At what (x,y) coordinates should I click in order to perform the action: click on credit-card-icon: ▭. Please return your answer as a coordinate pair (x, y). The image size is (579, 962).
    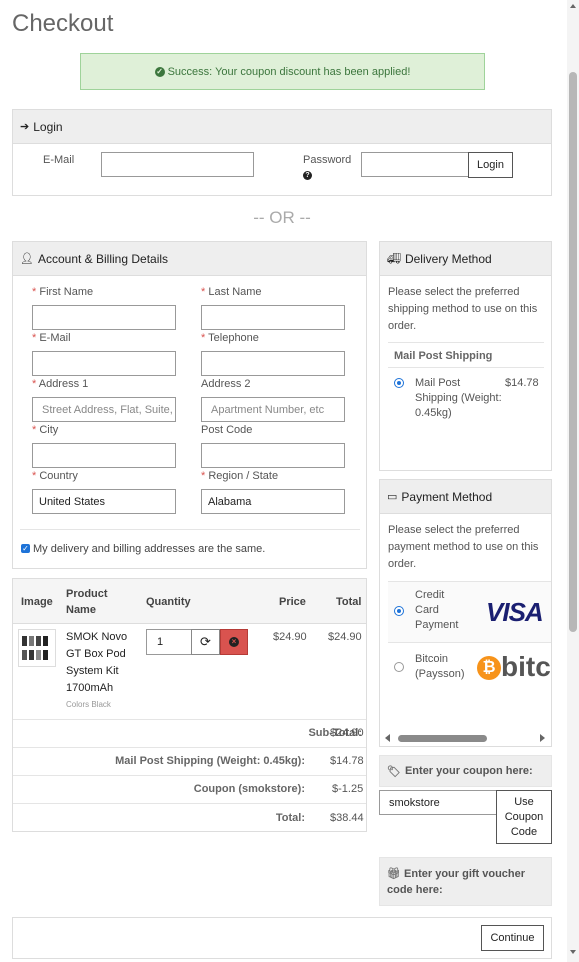
    Looking at the image, I should click on (392, 497).